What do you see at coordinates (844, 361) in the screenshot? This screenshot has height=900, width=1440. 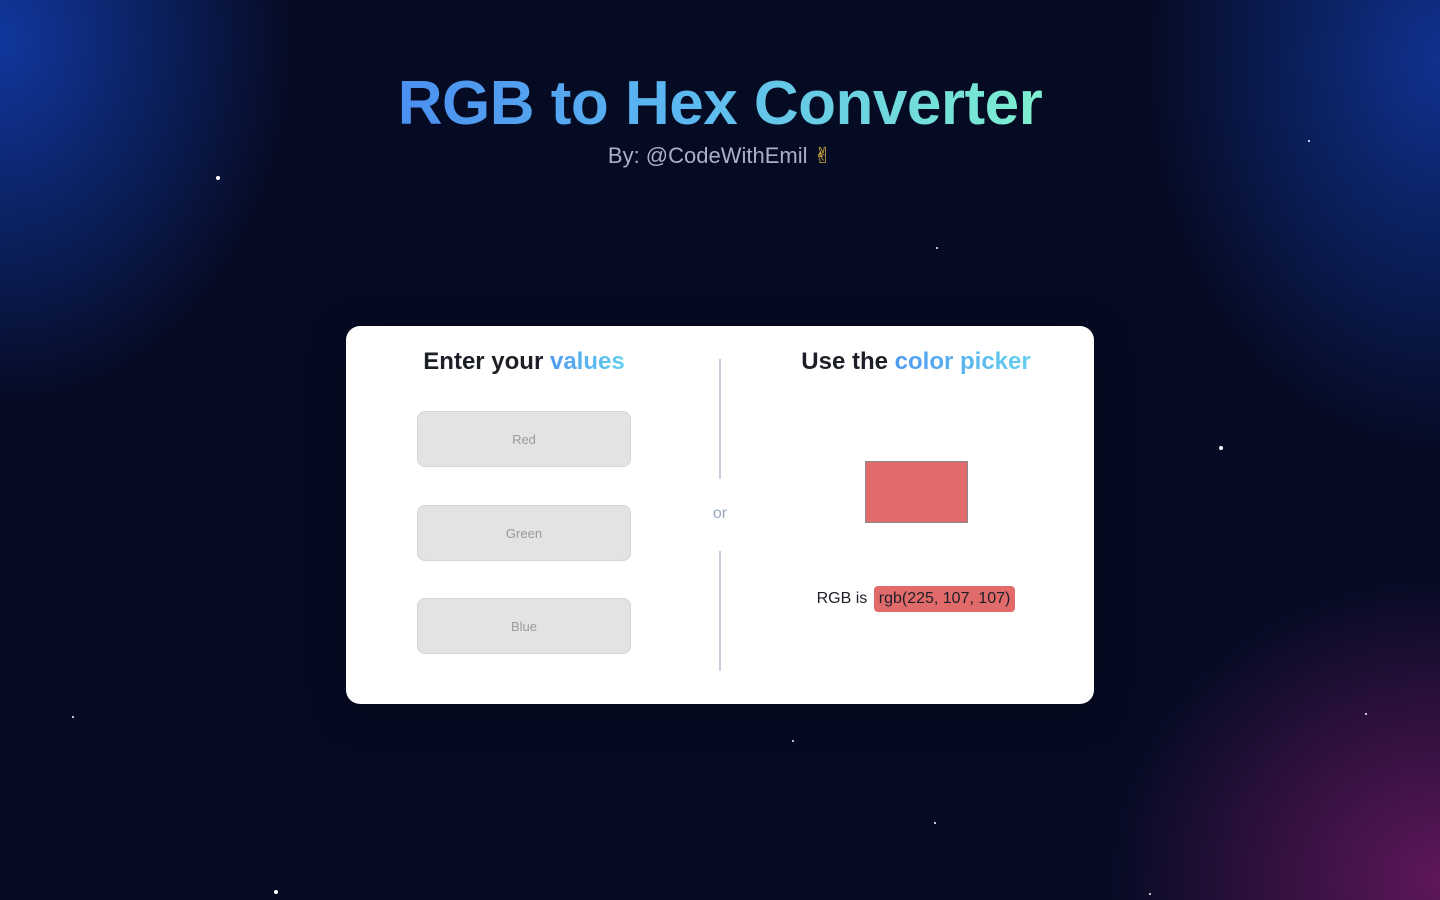 I see `color-picker-heading-prefix: Use the` at bounding box center [844, 361].